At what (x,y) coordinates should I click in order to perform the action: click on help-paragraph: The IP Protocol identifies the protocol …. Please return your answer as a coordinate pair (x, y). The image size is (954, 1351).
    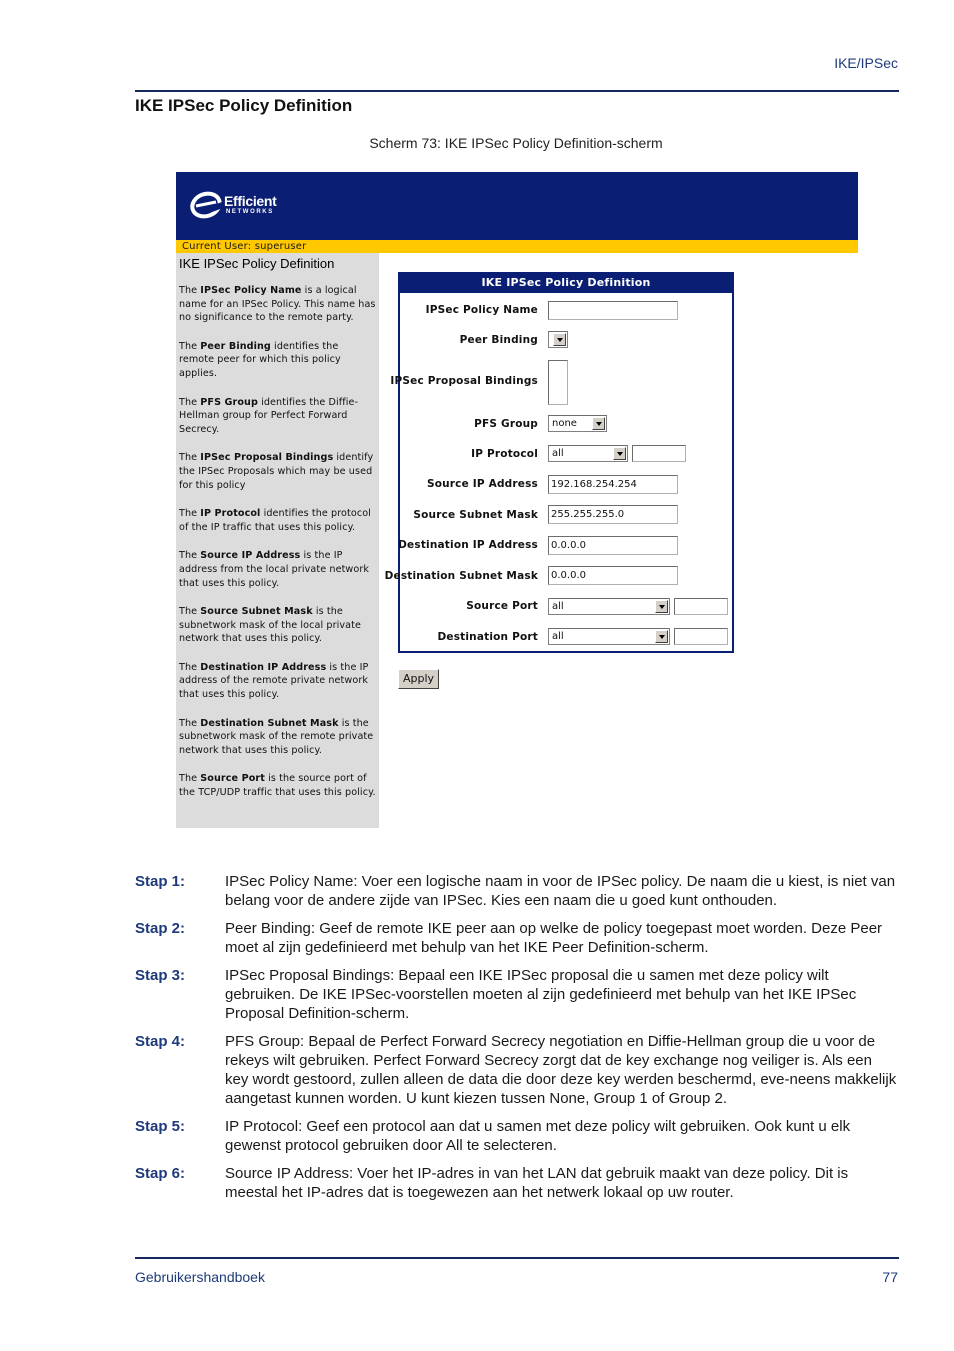
    Looking at the image, I should click on (277, 520).